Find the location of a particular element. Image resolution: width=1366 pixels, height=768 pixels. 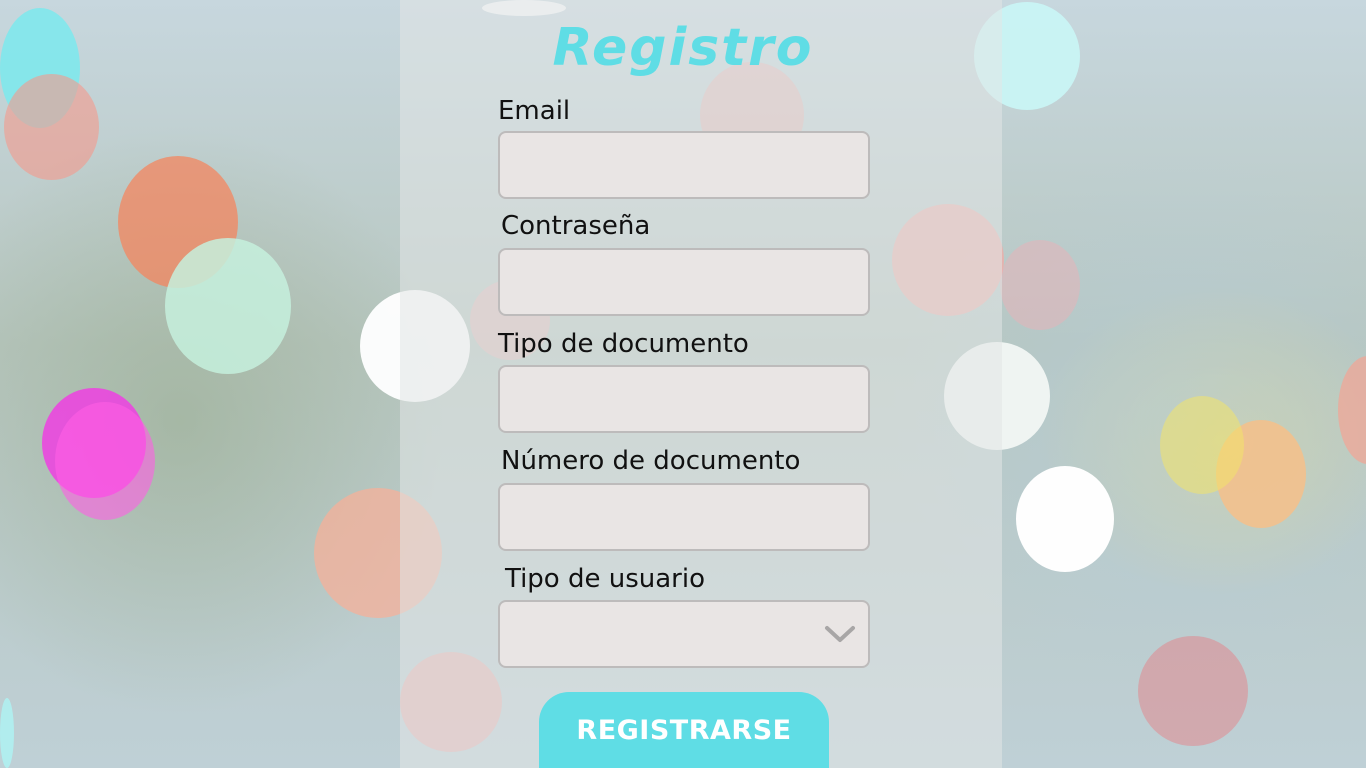

document-number-field is located at coordinates (684, 517).